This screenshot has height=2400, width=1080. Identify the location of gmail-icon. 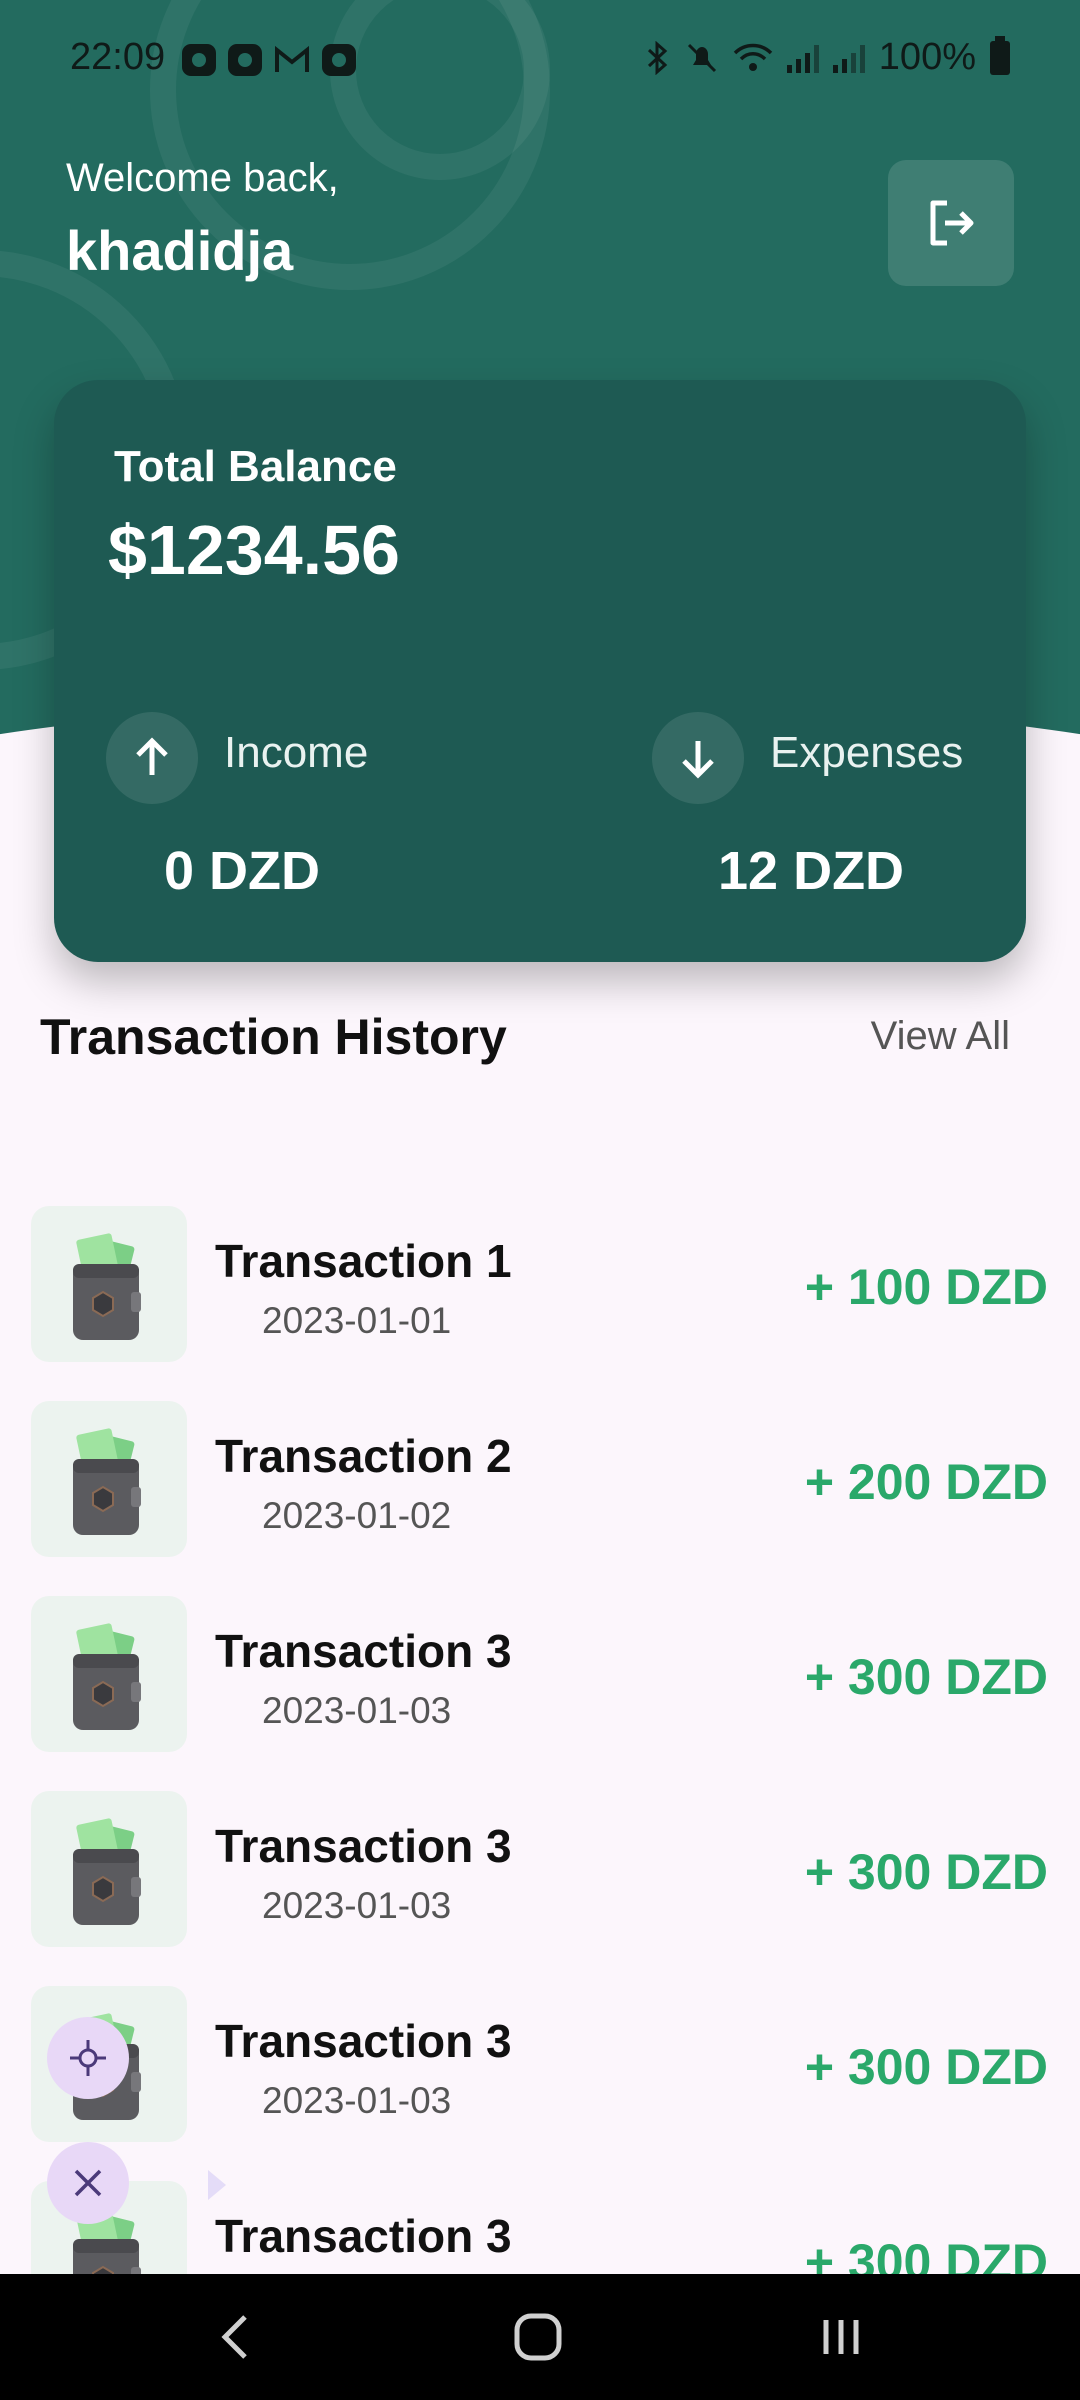
(292, 58).